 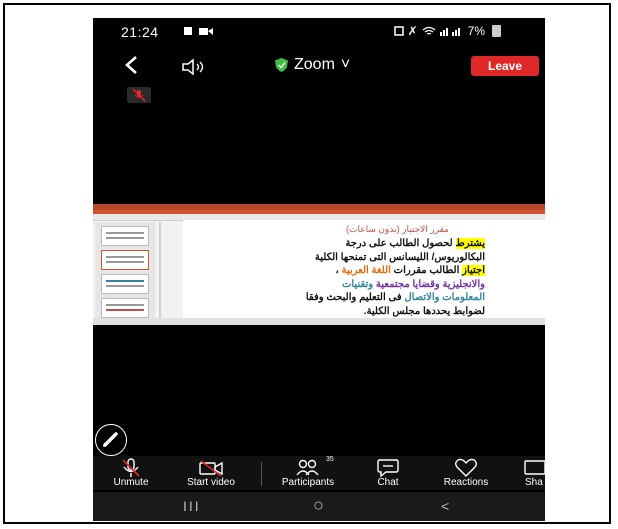 I want to click on participants-count: 35, so click(x=330, y=459).